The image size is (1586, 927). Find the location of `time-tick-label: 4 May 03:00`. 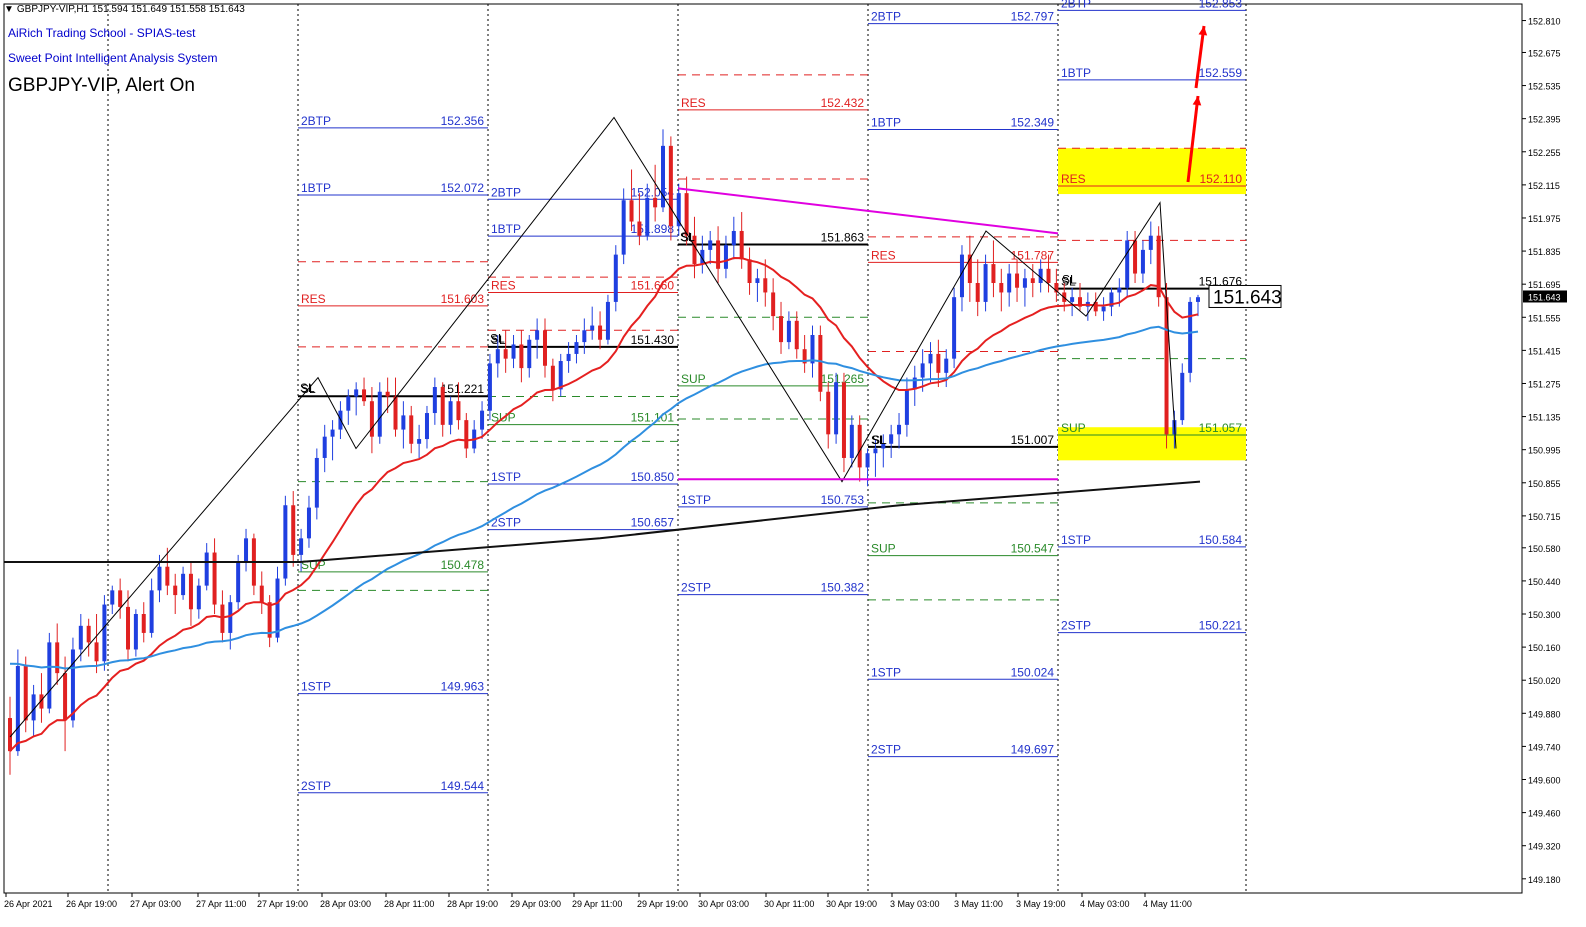

time-tick-label: 4 May 03:00 is located at coordinates (1105, 904).